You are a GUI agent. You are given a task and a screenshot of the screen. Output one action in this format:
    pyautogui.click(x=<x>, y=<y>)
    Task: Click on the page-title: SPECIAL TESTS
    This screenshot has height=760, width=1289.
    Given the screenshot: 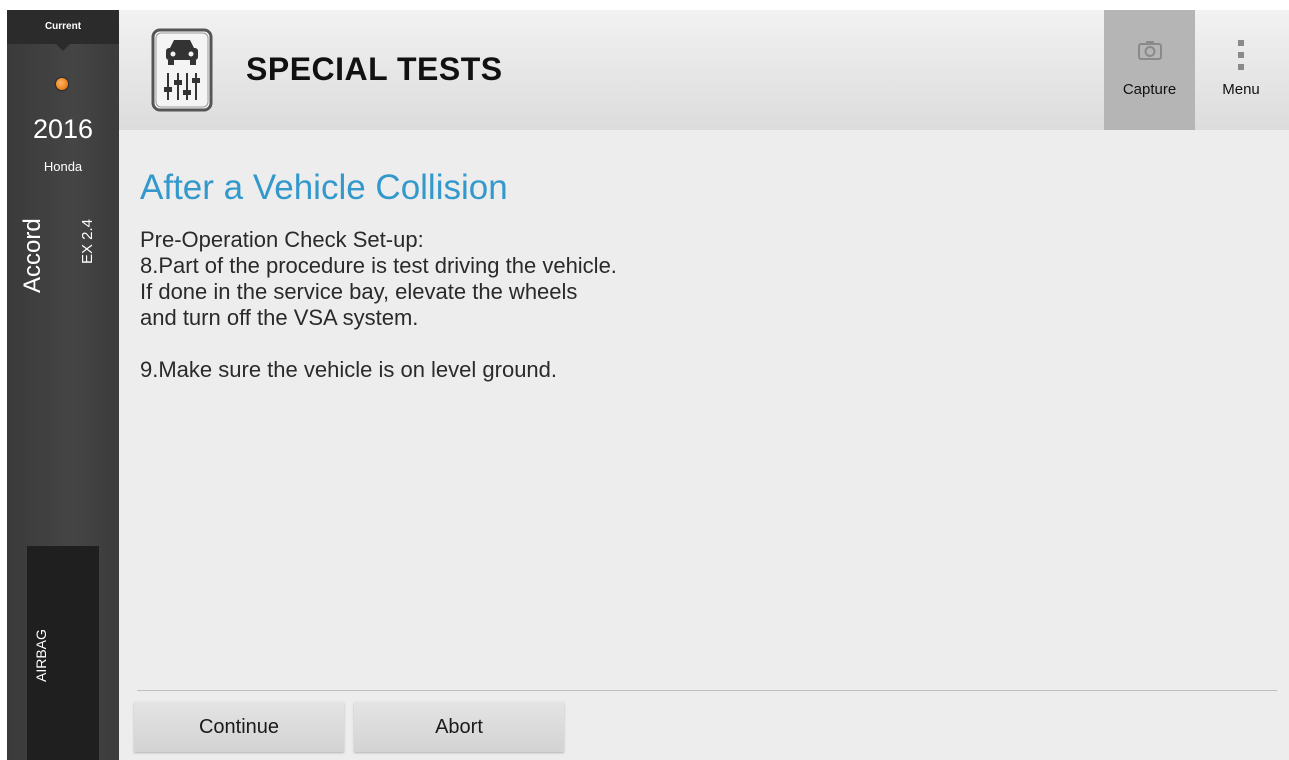 What is the action you would take?
    pyautogui.click(x=374, y=69)
    